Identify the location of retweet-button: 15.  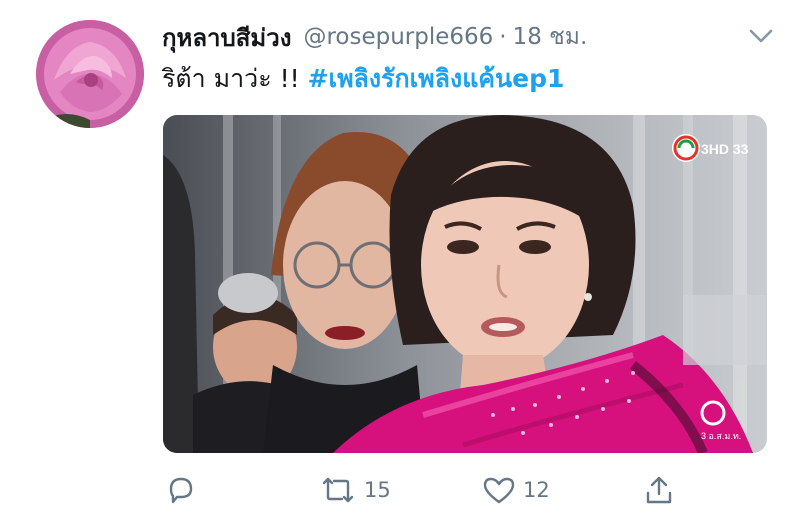
(354, 490).